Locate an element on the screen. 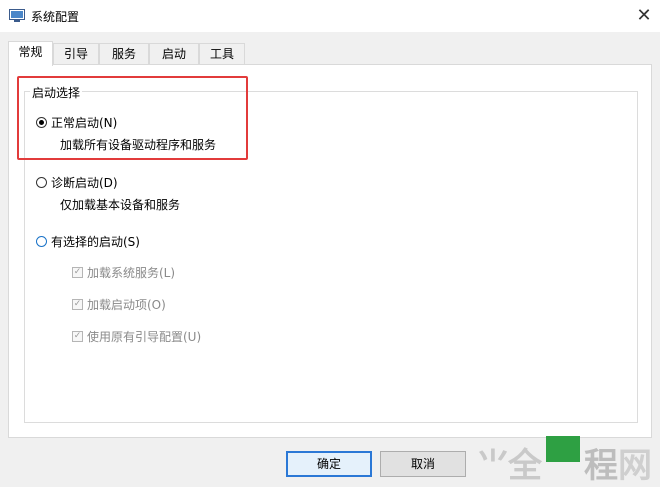 The height and width of the screenshot is (487, 660). use-original-boot-config-checkbox: ✓ 使用原有引导配置(U) is located at coordinates (136, 336).